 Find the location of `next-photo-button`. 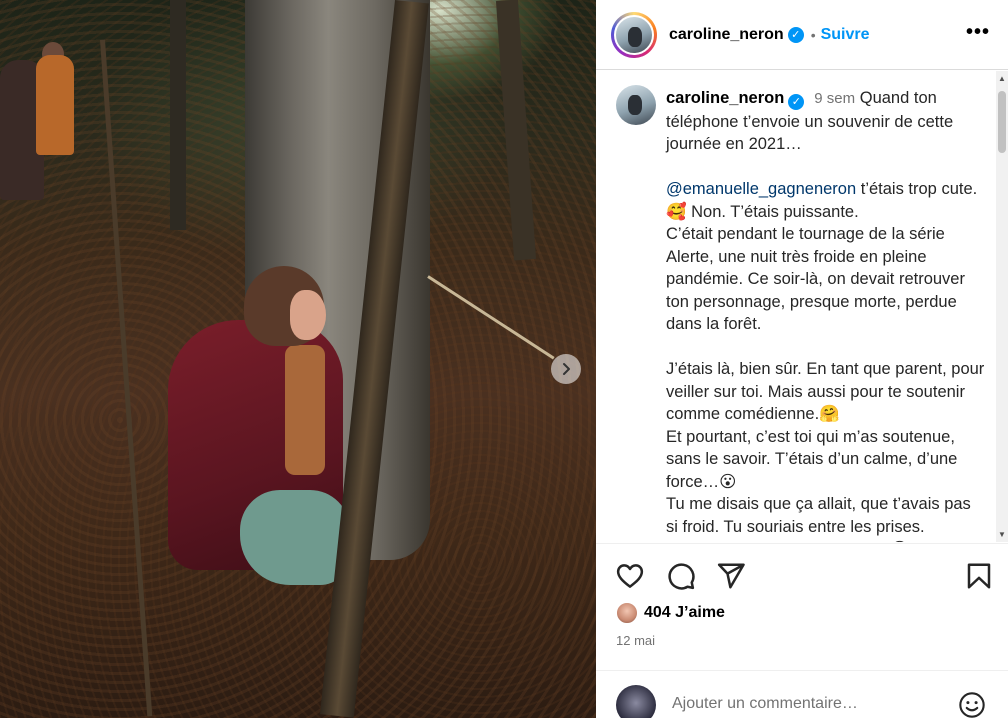

next-photo-button is located at coordinates (566, 369).